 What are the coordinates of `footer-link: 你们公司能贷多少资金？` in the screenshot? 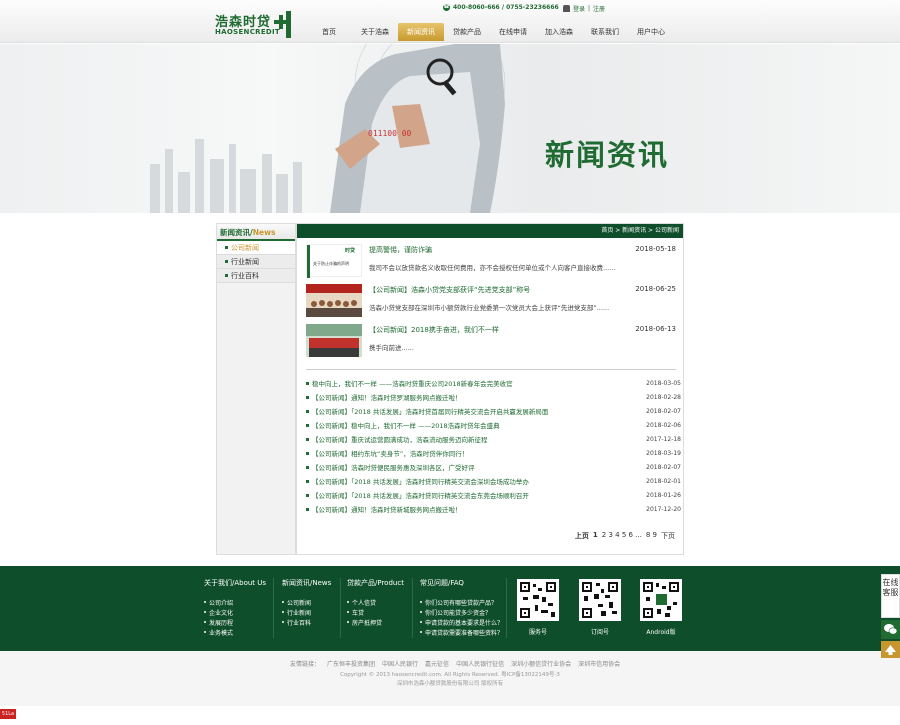 It's located at (465, 612).